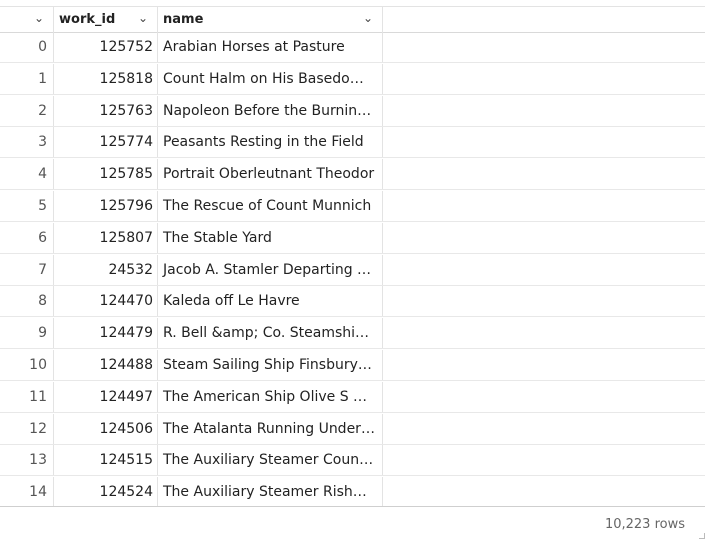 Image resolution: width=705 pixels, height=543 pixels. What do you see at coordinates (270, 428) in the screenshot?
I see `name-cell: The Atalanta Running Under Sail` at bounding box center [270, 428].